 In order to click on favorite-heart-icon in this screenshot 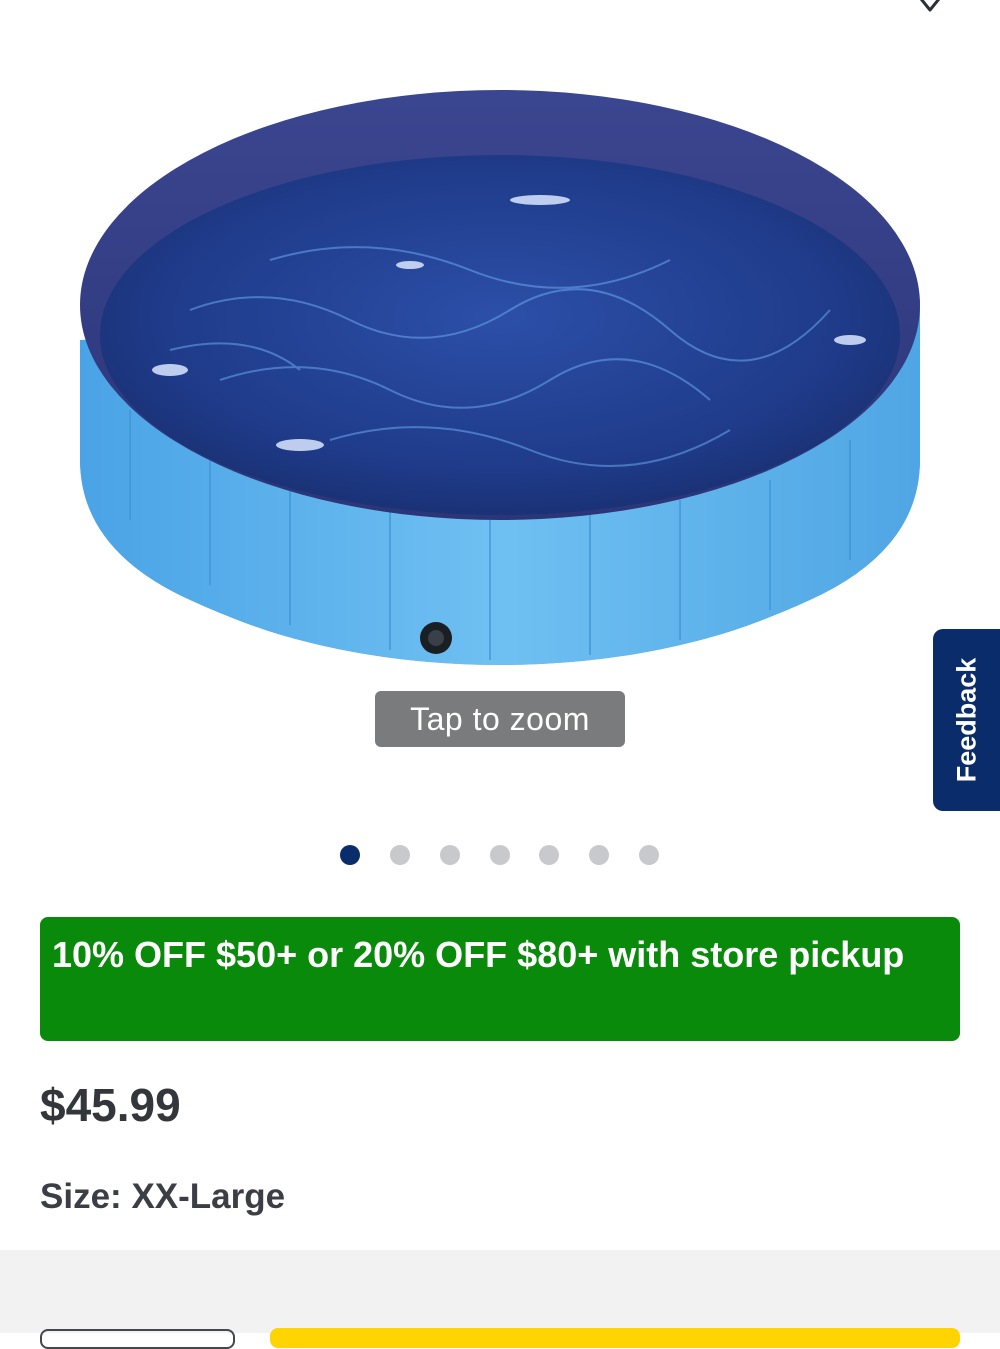, I will do `click(930, 10)`.